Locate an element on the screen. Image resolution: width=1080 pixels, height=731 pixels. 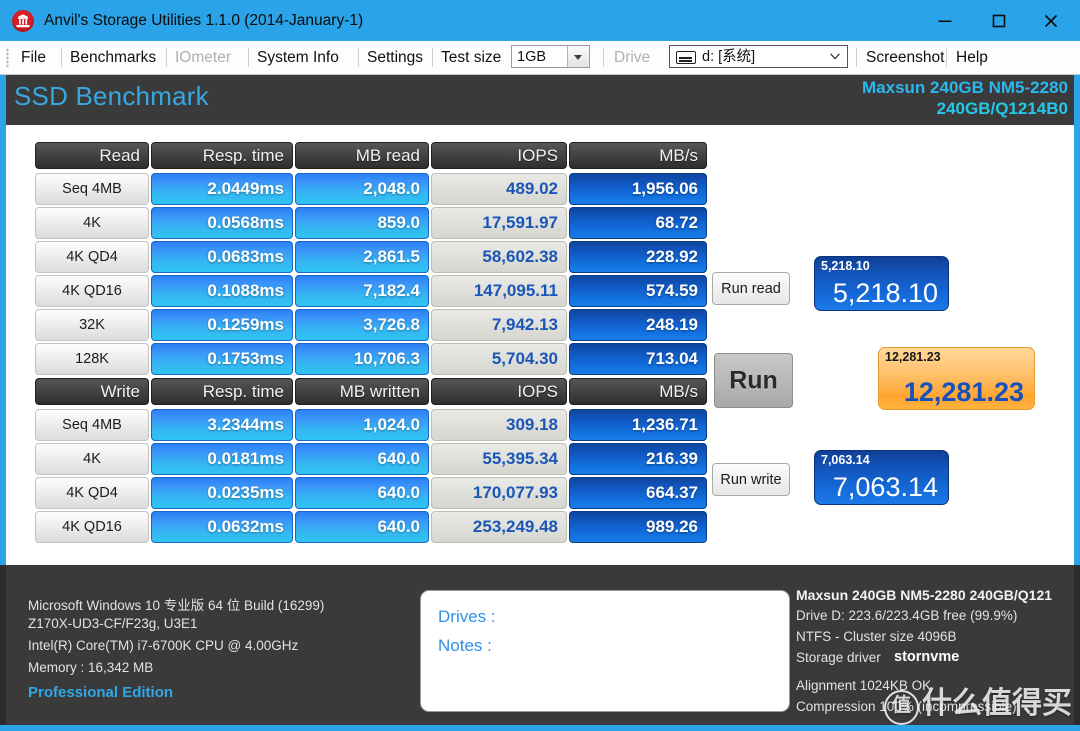
result-cell: 3.2344ms is located at coordinates (222, 425).